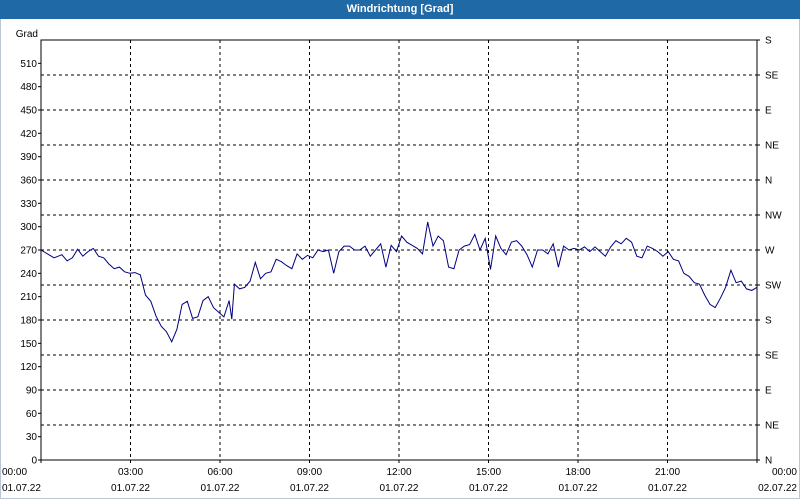 The image size is (800, 500). What do you see at coordinates (667, 472) in the screenshot?
I see `x-tick-time: 21:00` at bounding box center [667, 472].